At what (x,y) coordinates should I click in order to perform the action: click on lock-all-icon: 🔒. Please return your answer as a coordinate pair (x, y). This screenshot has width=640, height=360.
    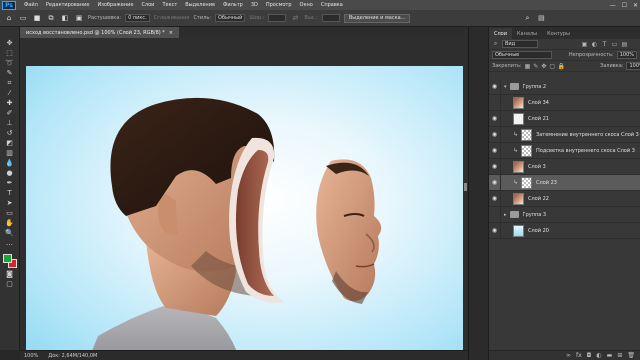
    Looking at the image, I should click on (561, 66).